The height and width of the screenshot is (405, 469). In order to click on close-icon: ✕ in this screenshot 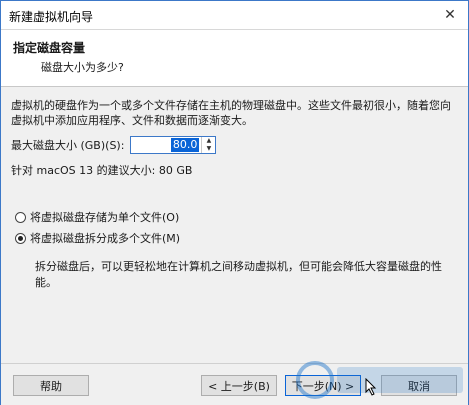, I will do `click(450, 15)`.